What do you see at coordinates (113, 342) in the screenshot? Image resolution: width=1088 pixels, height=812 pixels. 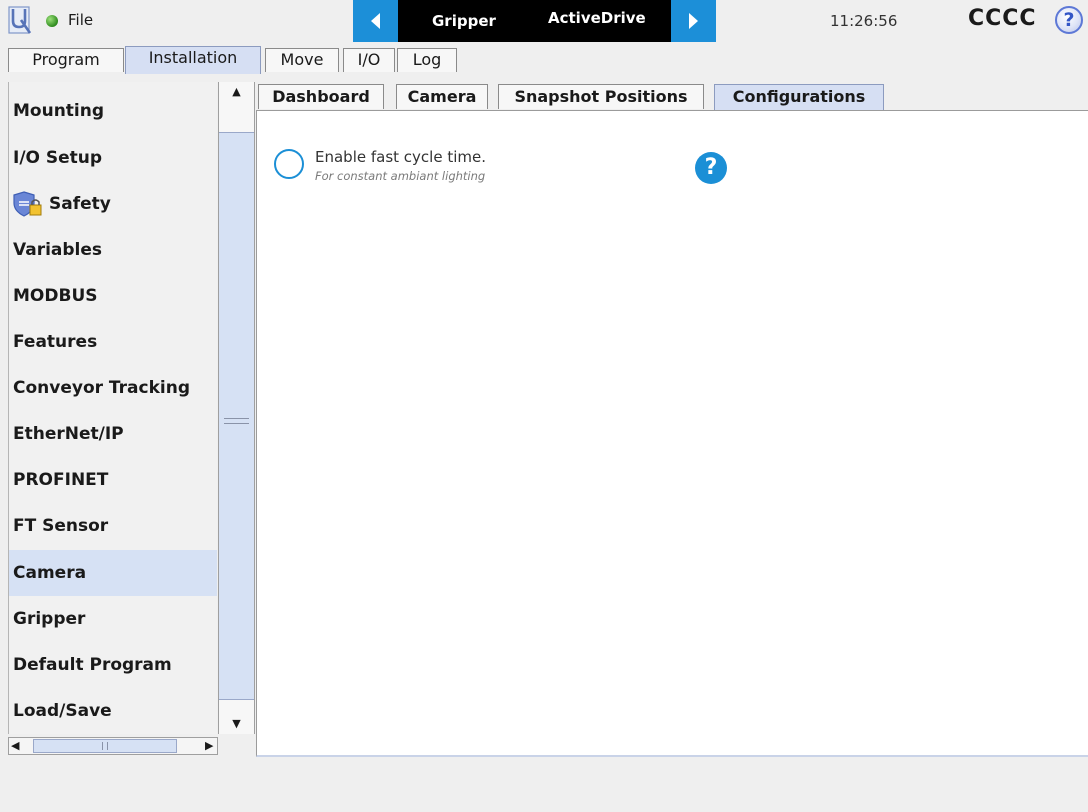 I see `sidebar-item-features: Features` at bounding box center [113, 342].